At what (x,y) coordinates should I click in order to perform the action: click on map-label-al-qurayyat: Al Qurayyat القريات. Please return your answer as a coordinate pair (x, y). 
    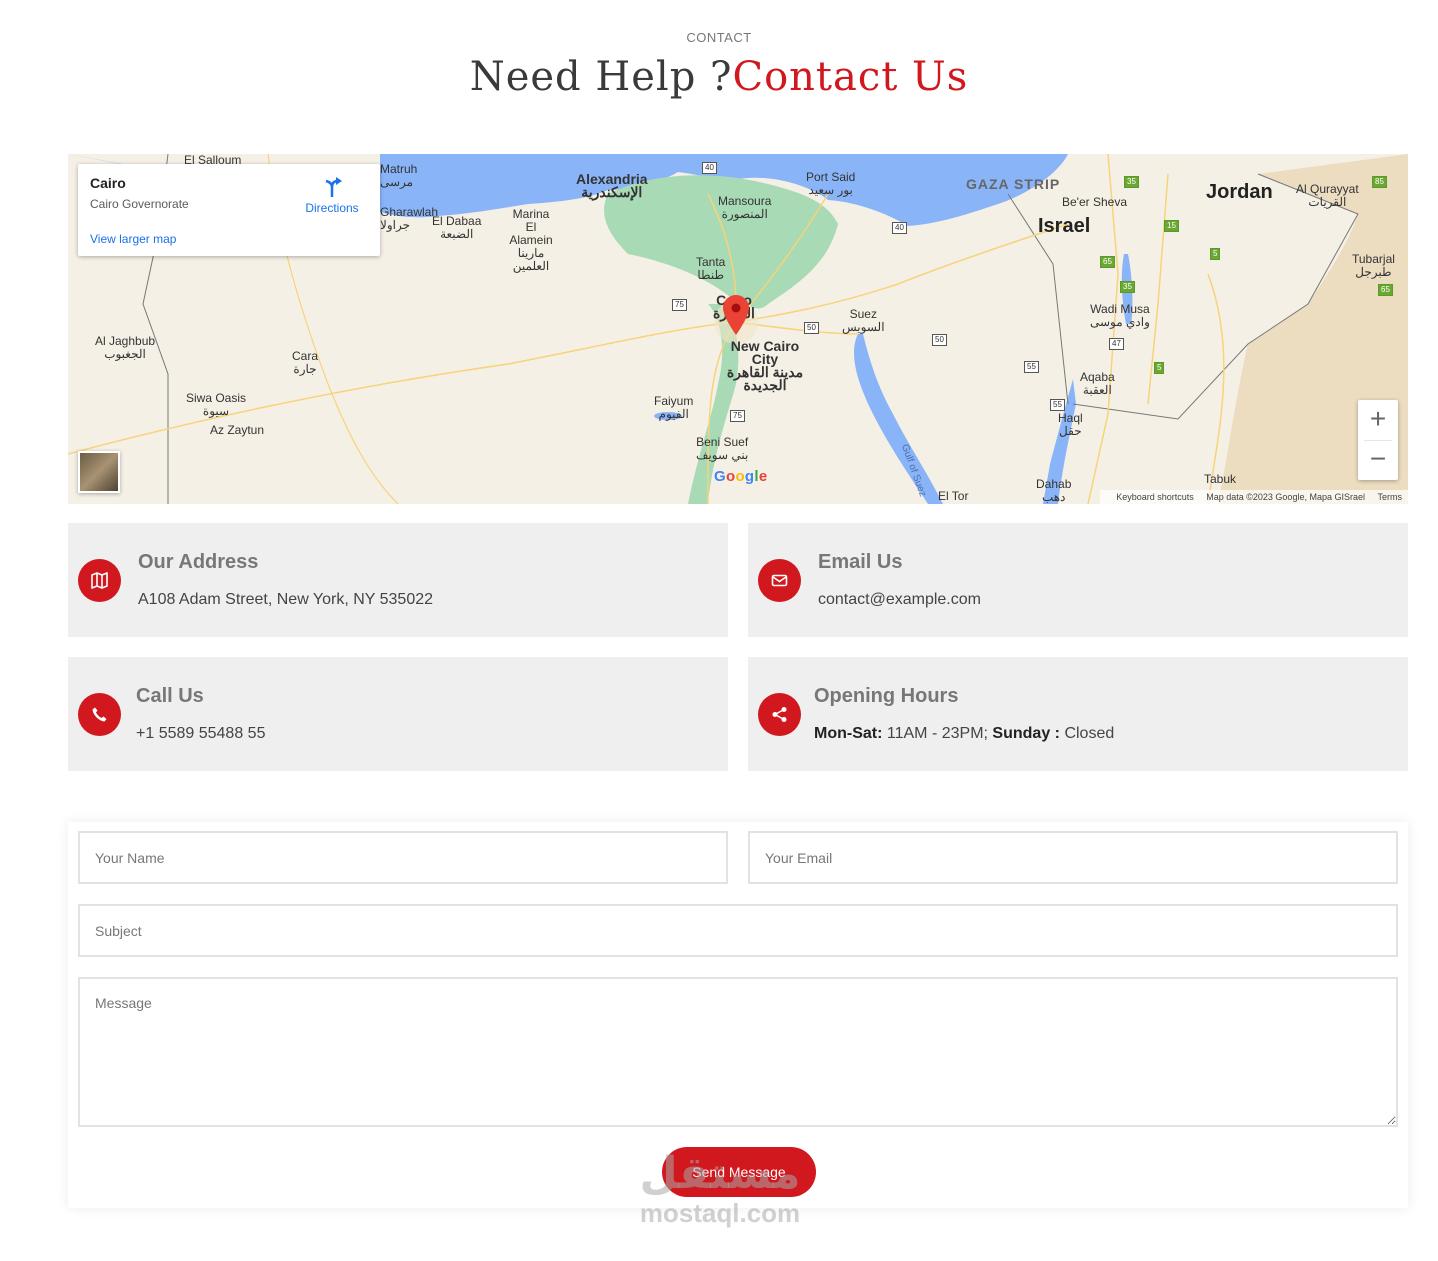
    Looking at the image, I should click on (1327, 196).